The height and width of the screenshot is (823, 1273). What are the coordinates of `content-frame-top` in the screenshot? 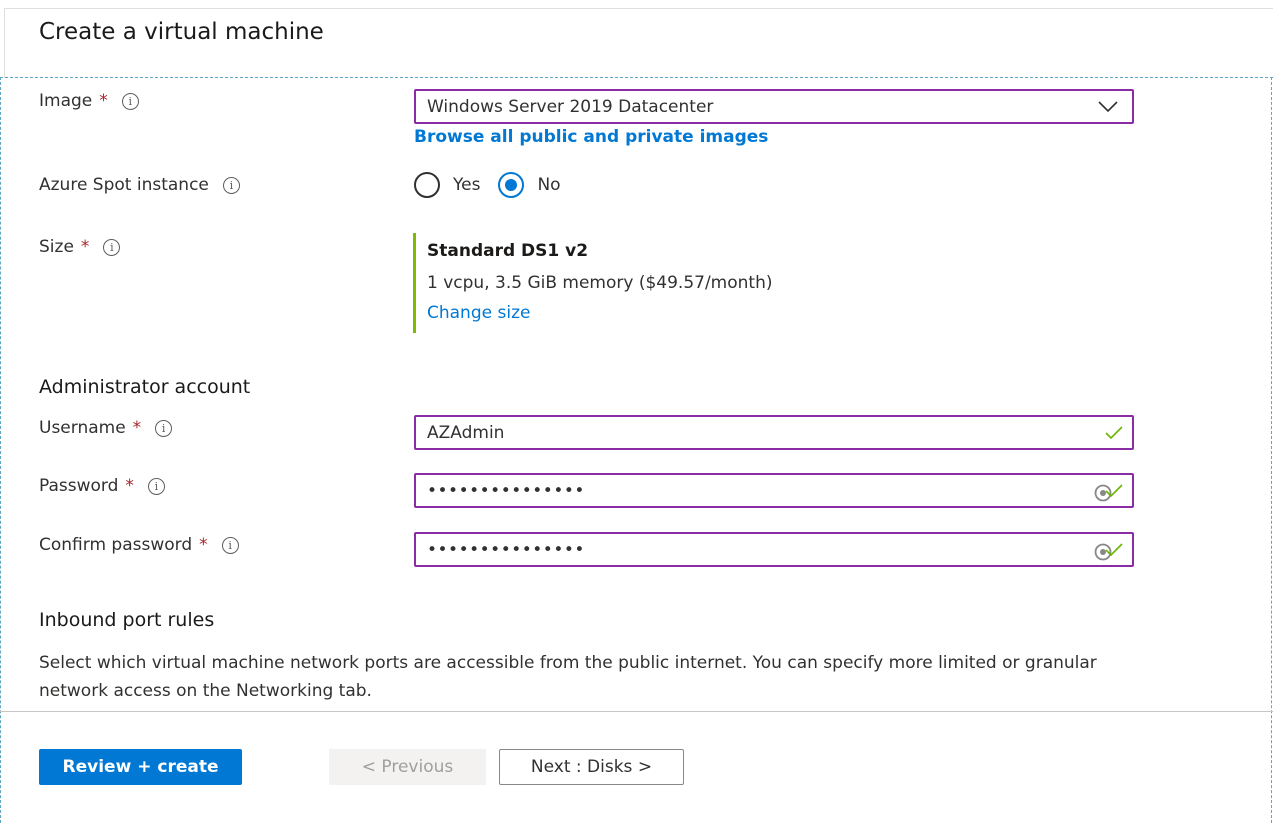 It's located at (636, 77).